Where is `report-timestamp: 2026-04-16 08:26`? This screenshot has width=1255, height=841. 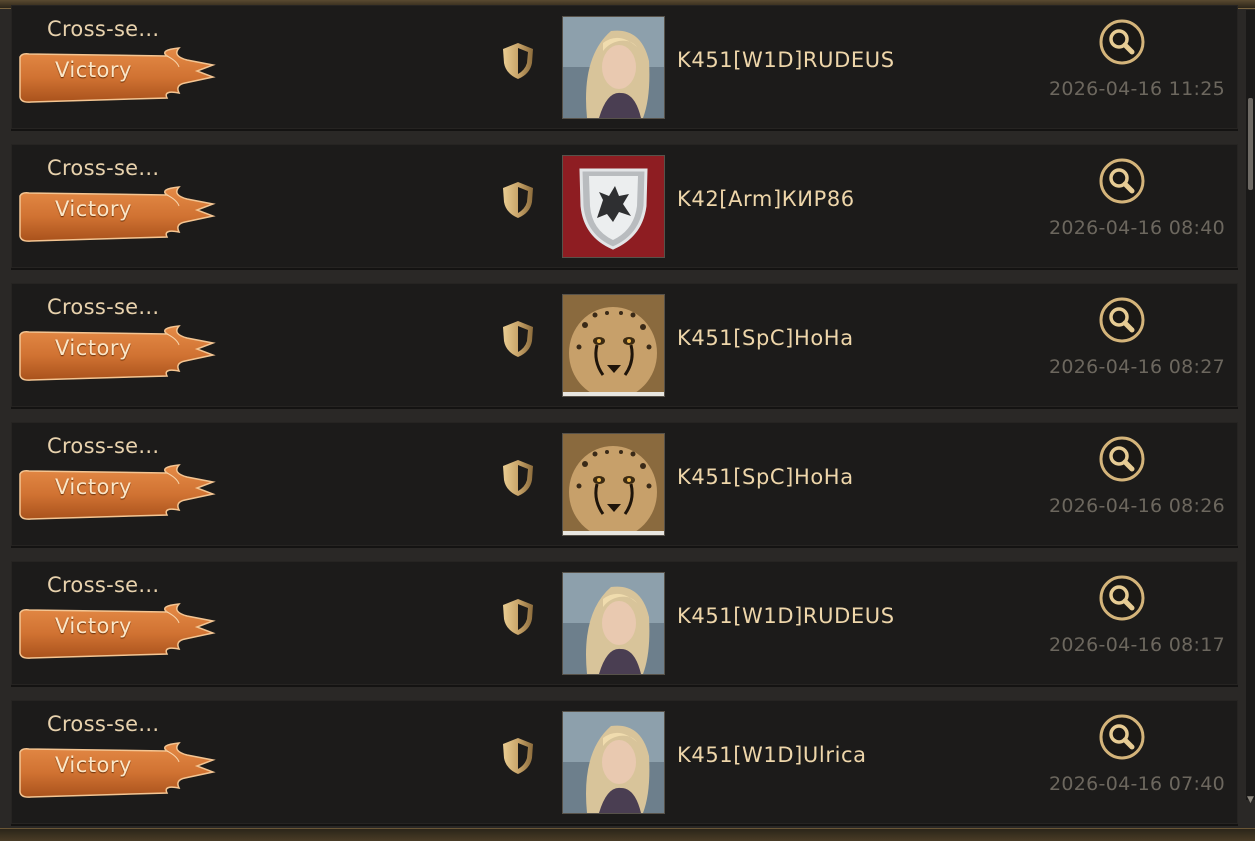
report-timestamp: 2026-04-16 08:26 is located at coordinates (1136, 506).